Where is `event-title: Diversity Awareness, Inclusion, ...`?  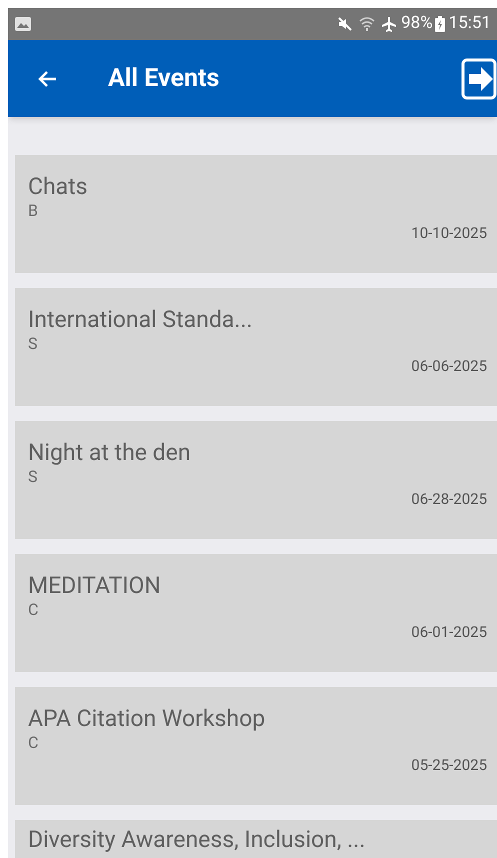 event-title: Diversity Awareness, Inclusion, ... is located at coordinates (197, 840).